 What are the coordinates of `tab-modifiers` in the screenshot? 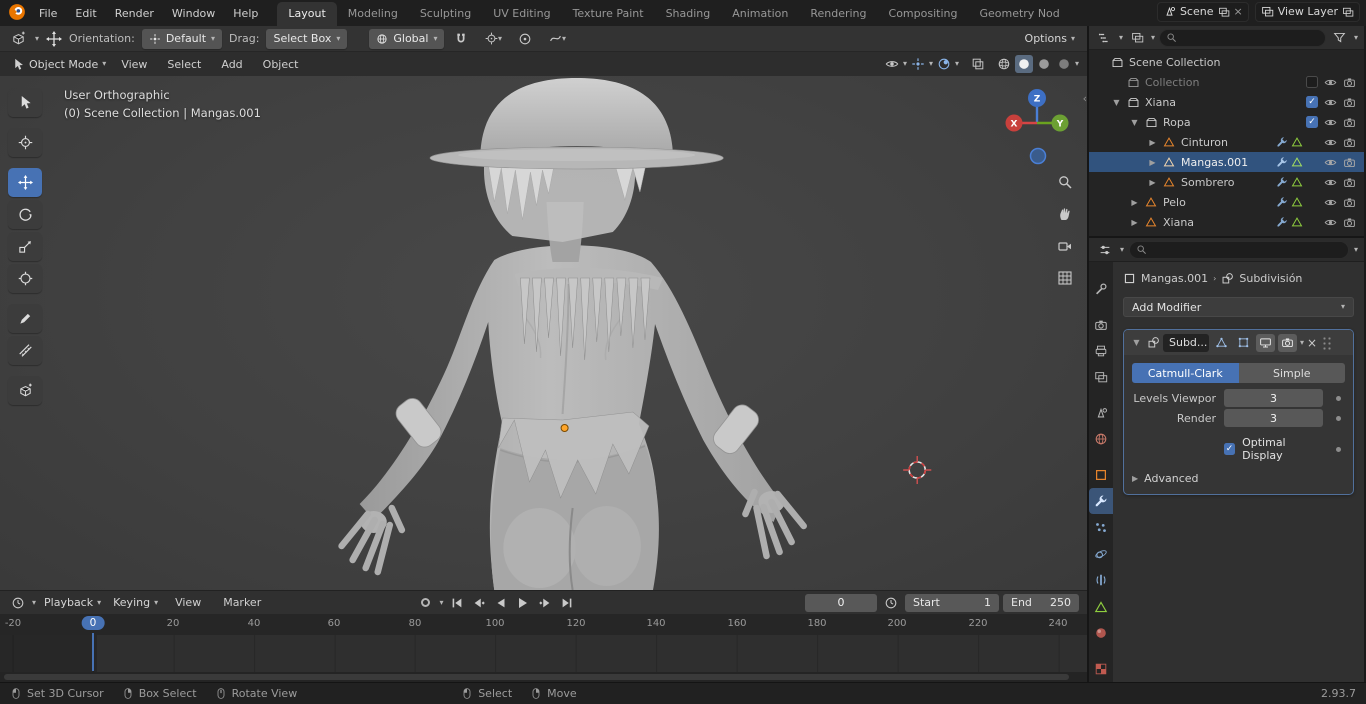 It's located at (1101, 501).